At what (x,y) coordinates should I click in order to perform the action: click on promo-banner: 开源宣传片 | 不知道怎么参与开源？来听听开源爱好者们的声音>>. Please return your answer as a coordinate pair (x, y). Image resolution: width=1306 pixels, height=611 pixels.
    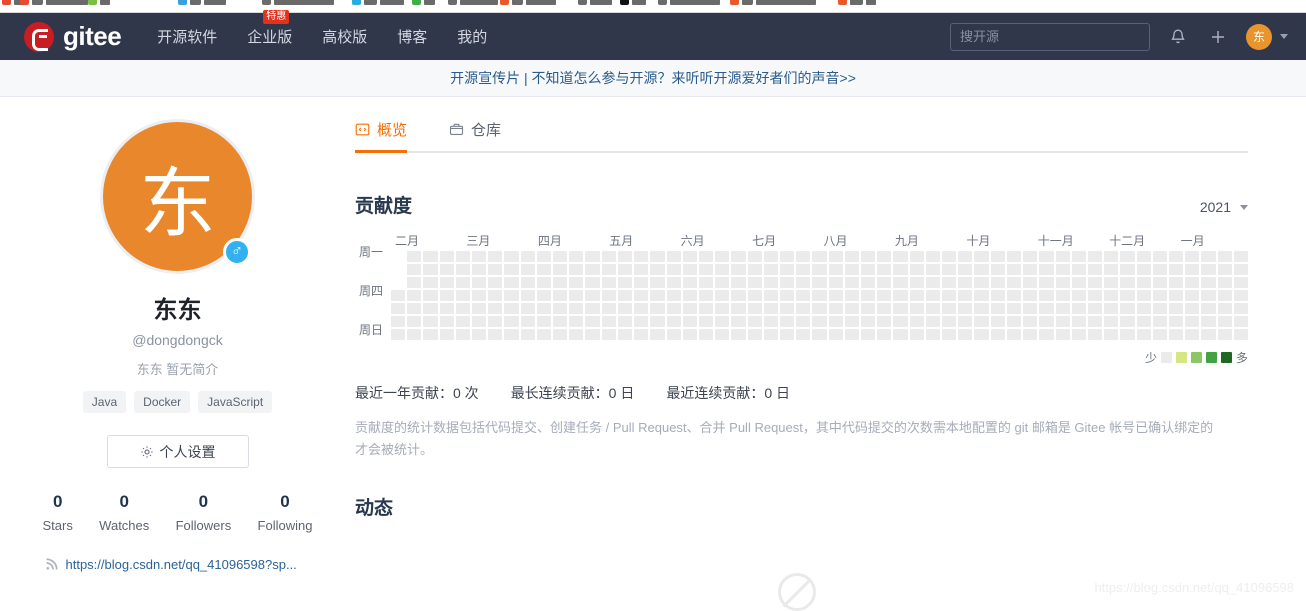
    Looking at the image, I should click on (653, 78).